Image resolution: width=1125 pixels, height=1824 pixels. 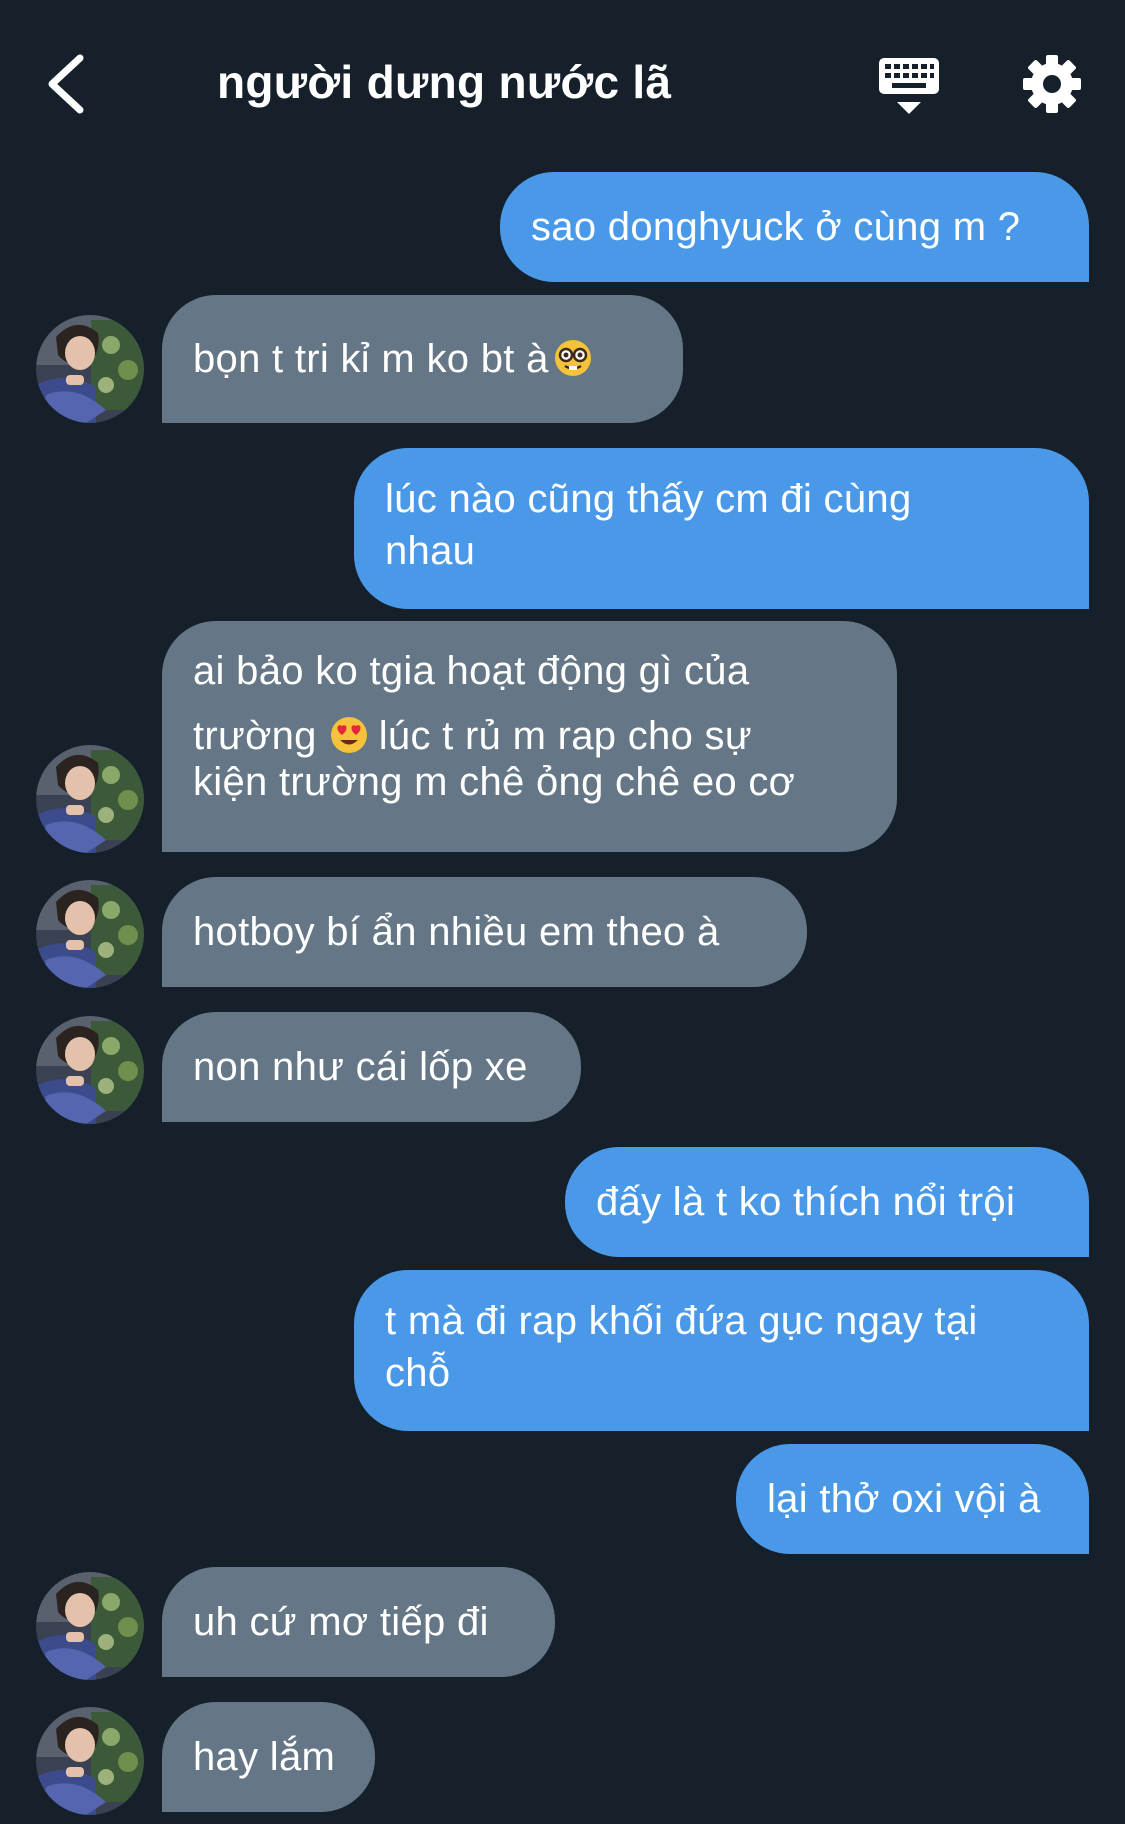 I want to click on message-text: trường lúc t rủ m rap cho sự, so click(x=472, y=736).